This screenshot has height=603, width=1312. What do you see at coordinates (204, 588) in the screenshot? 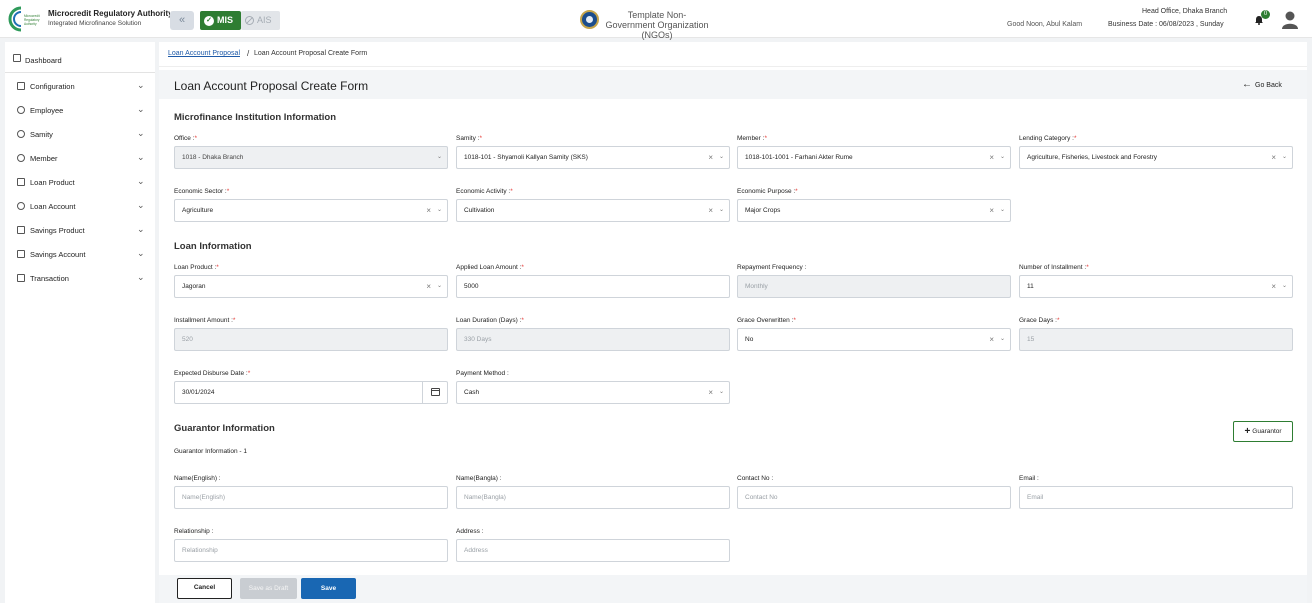
I see `cancel-button: Cancel` at bounding box center [204, 588].